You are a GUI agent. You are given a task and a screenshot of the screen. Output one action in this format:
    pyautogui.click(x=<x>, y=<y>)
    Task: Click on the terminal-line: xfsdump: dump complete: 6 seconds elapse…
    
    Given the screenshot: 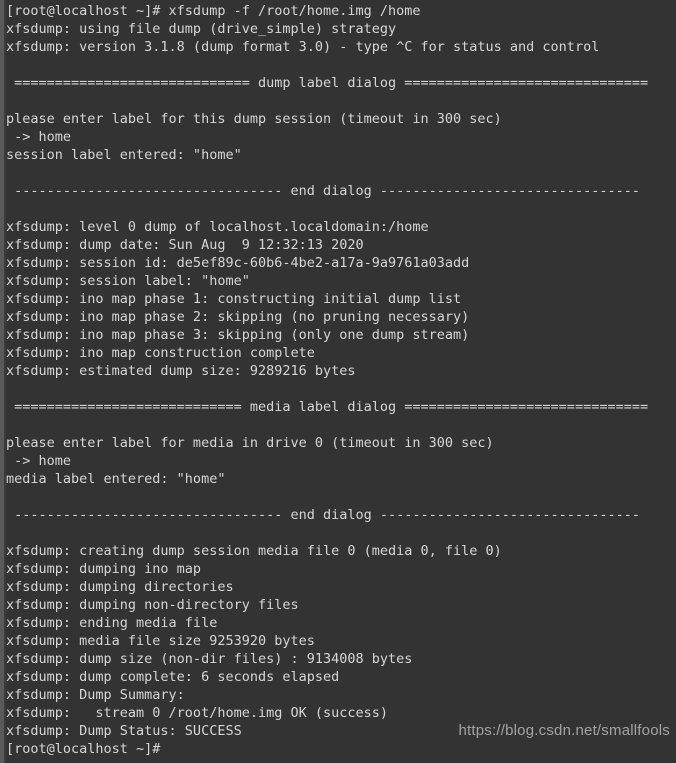 What is the action you would take?
    pyautogui.click(x=173, y=677)
    